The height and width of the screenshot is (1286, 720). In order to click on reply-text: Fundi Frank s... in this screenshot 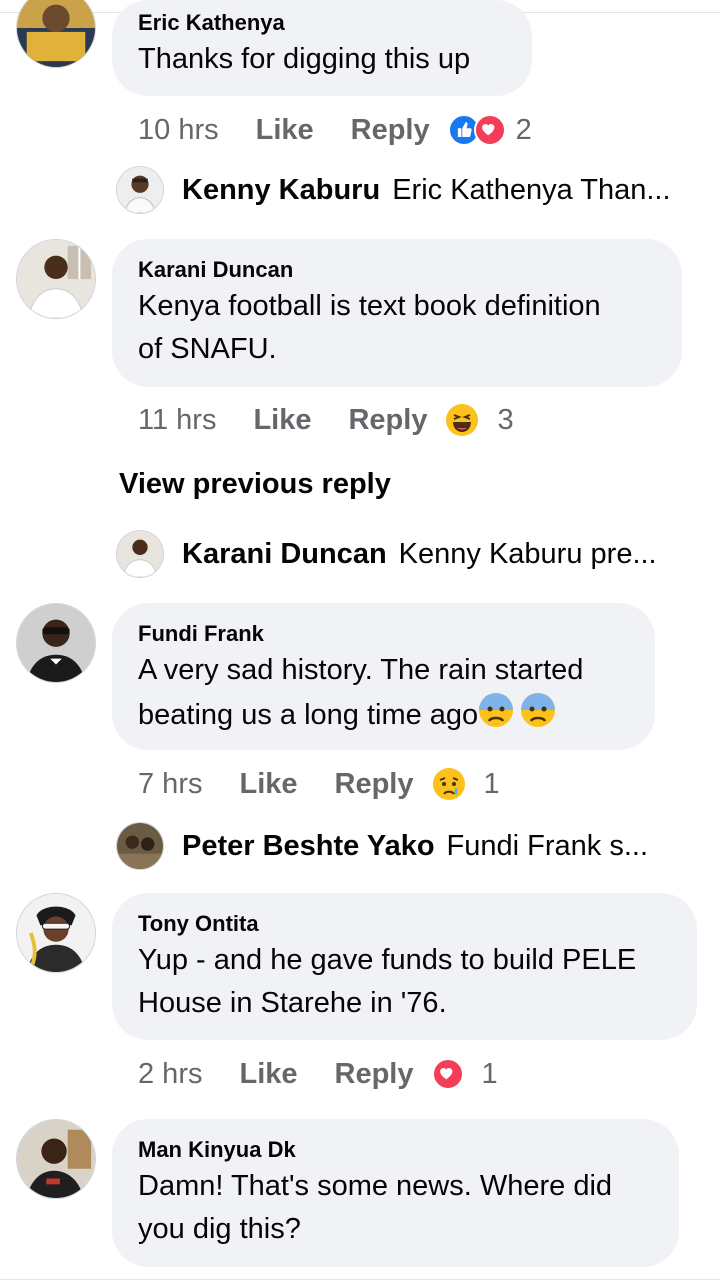, I will do `click(547, 846)`.